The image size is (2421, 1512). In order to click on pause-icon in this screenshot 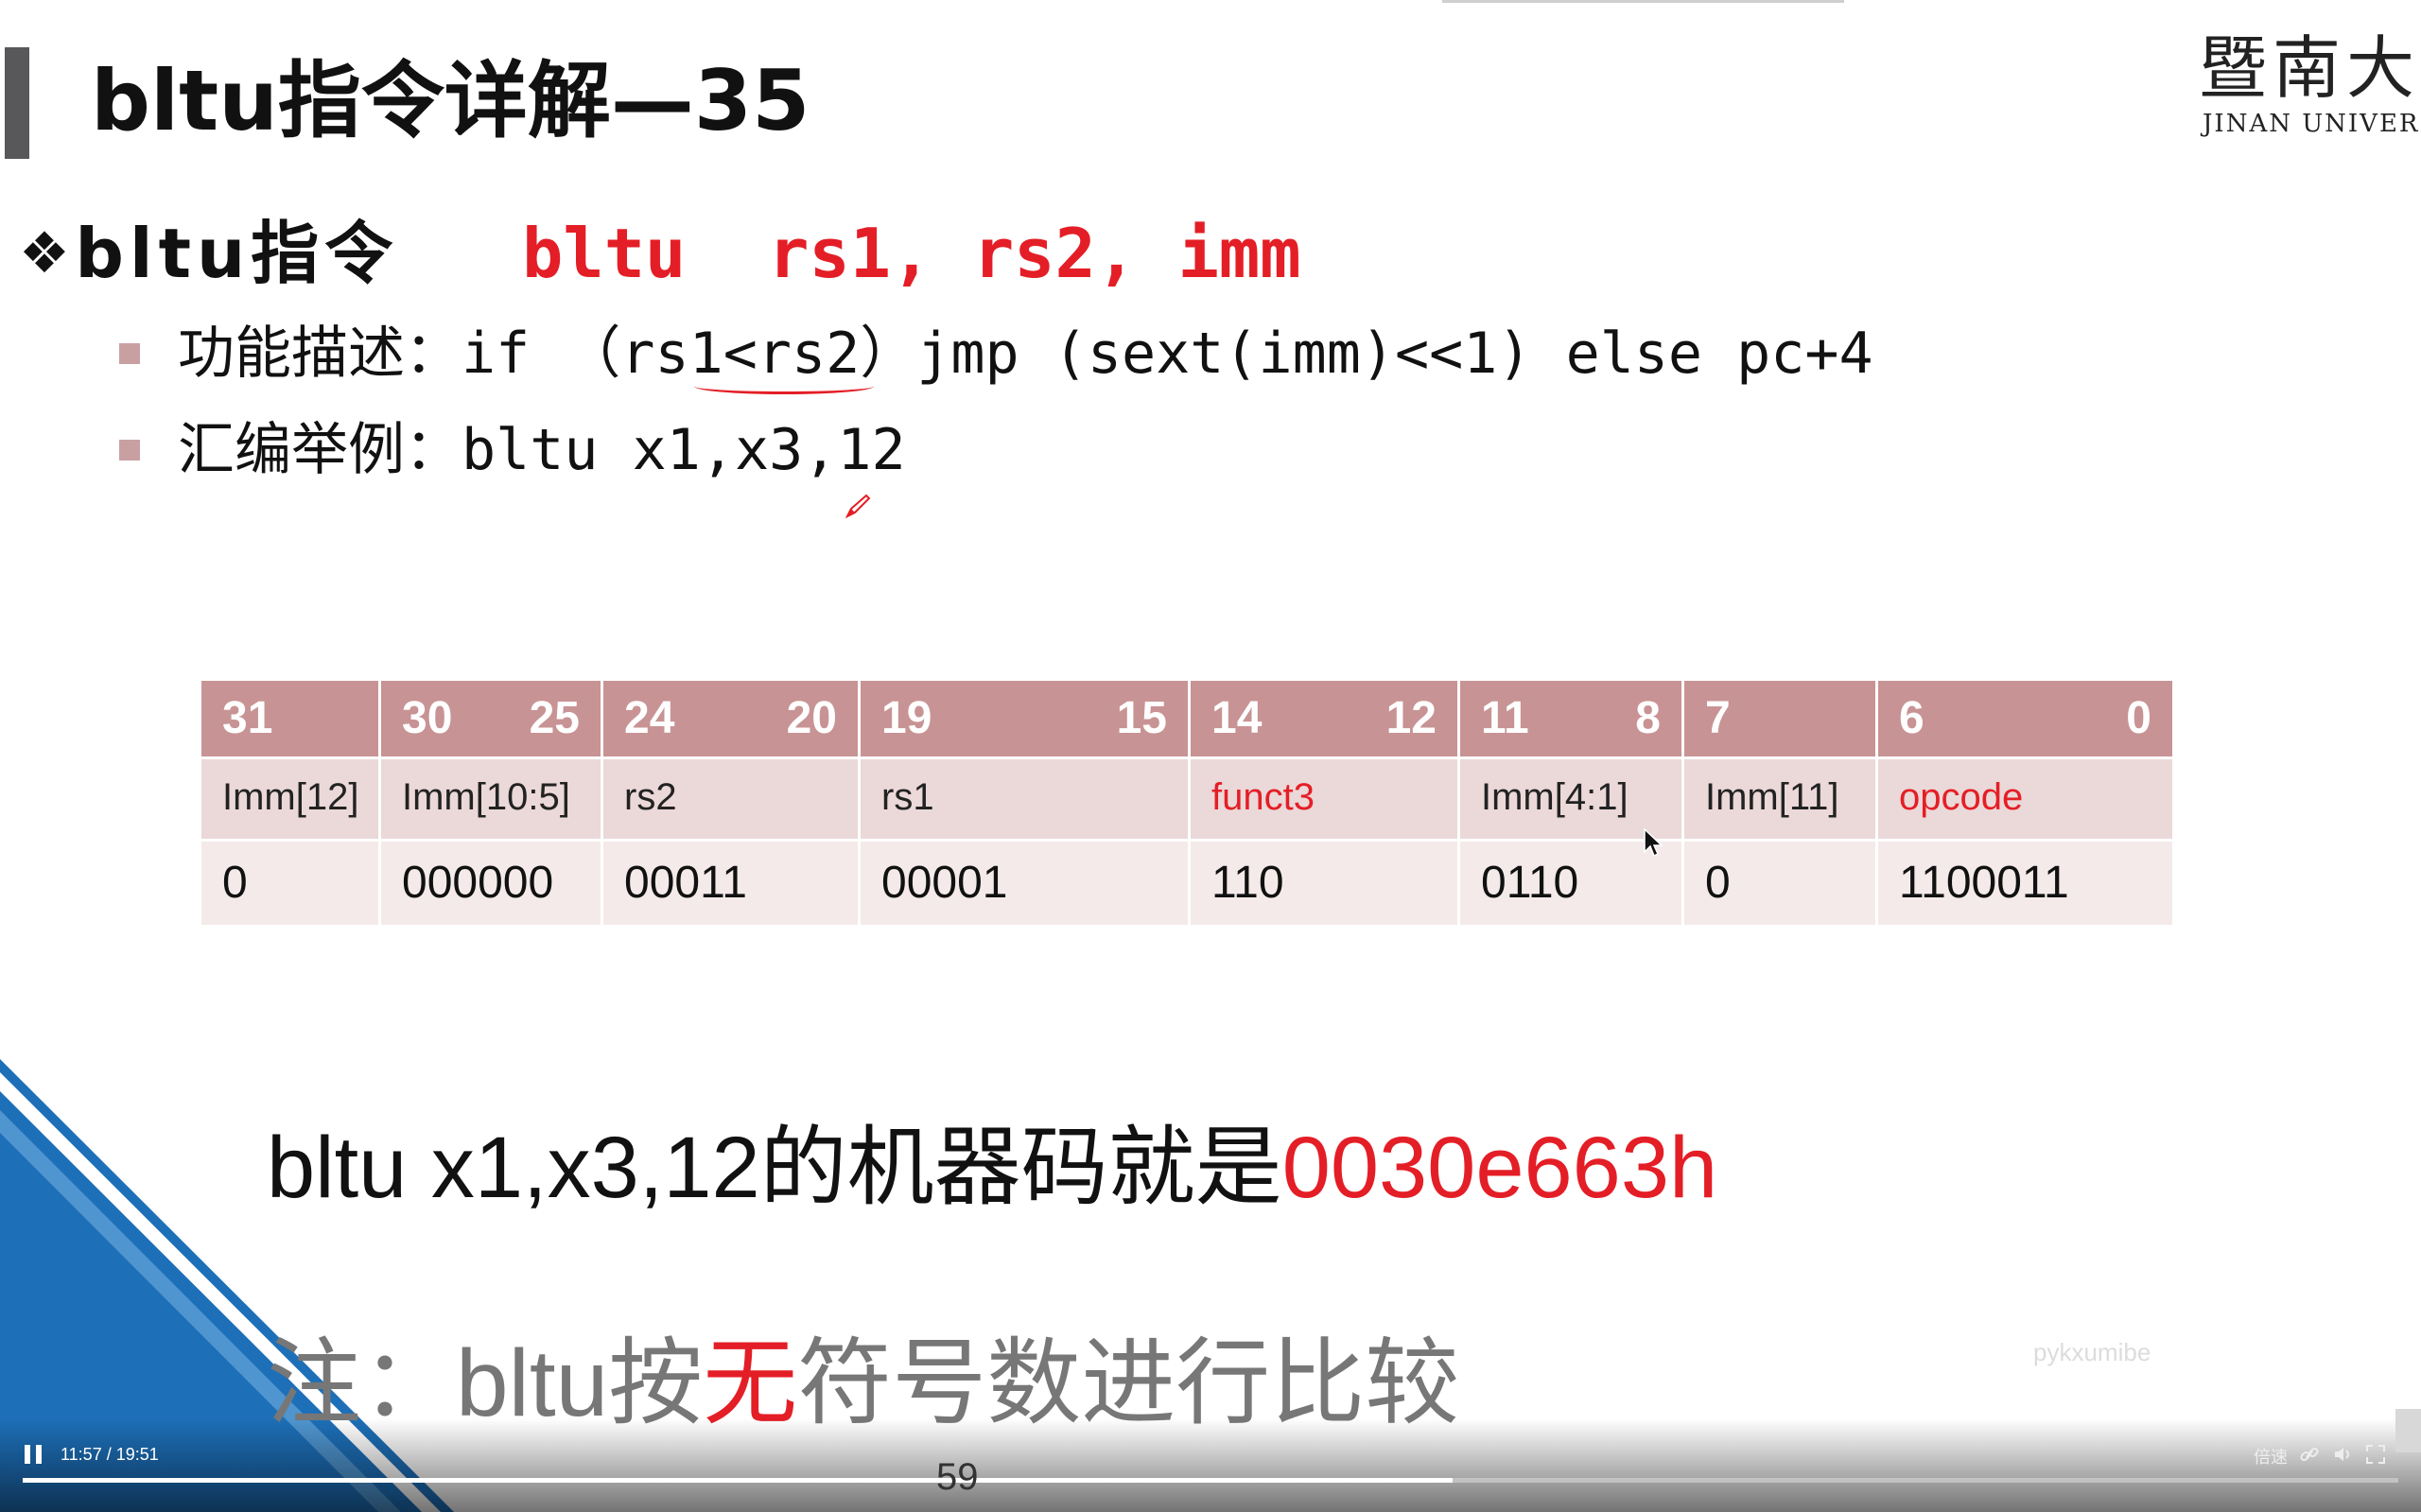, I will do `click(27, 1454)`.